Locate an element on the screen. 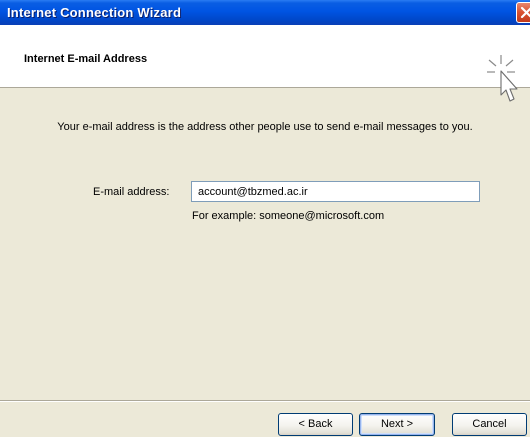 The height and width of the screenshot is (437, 530). footer-divider is located at coordinates (265, 401).